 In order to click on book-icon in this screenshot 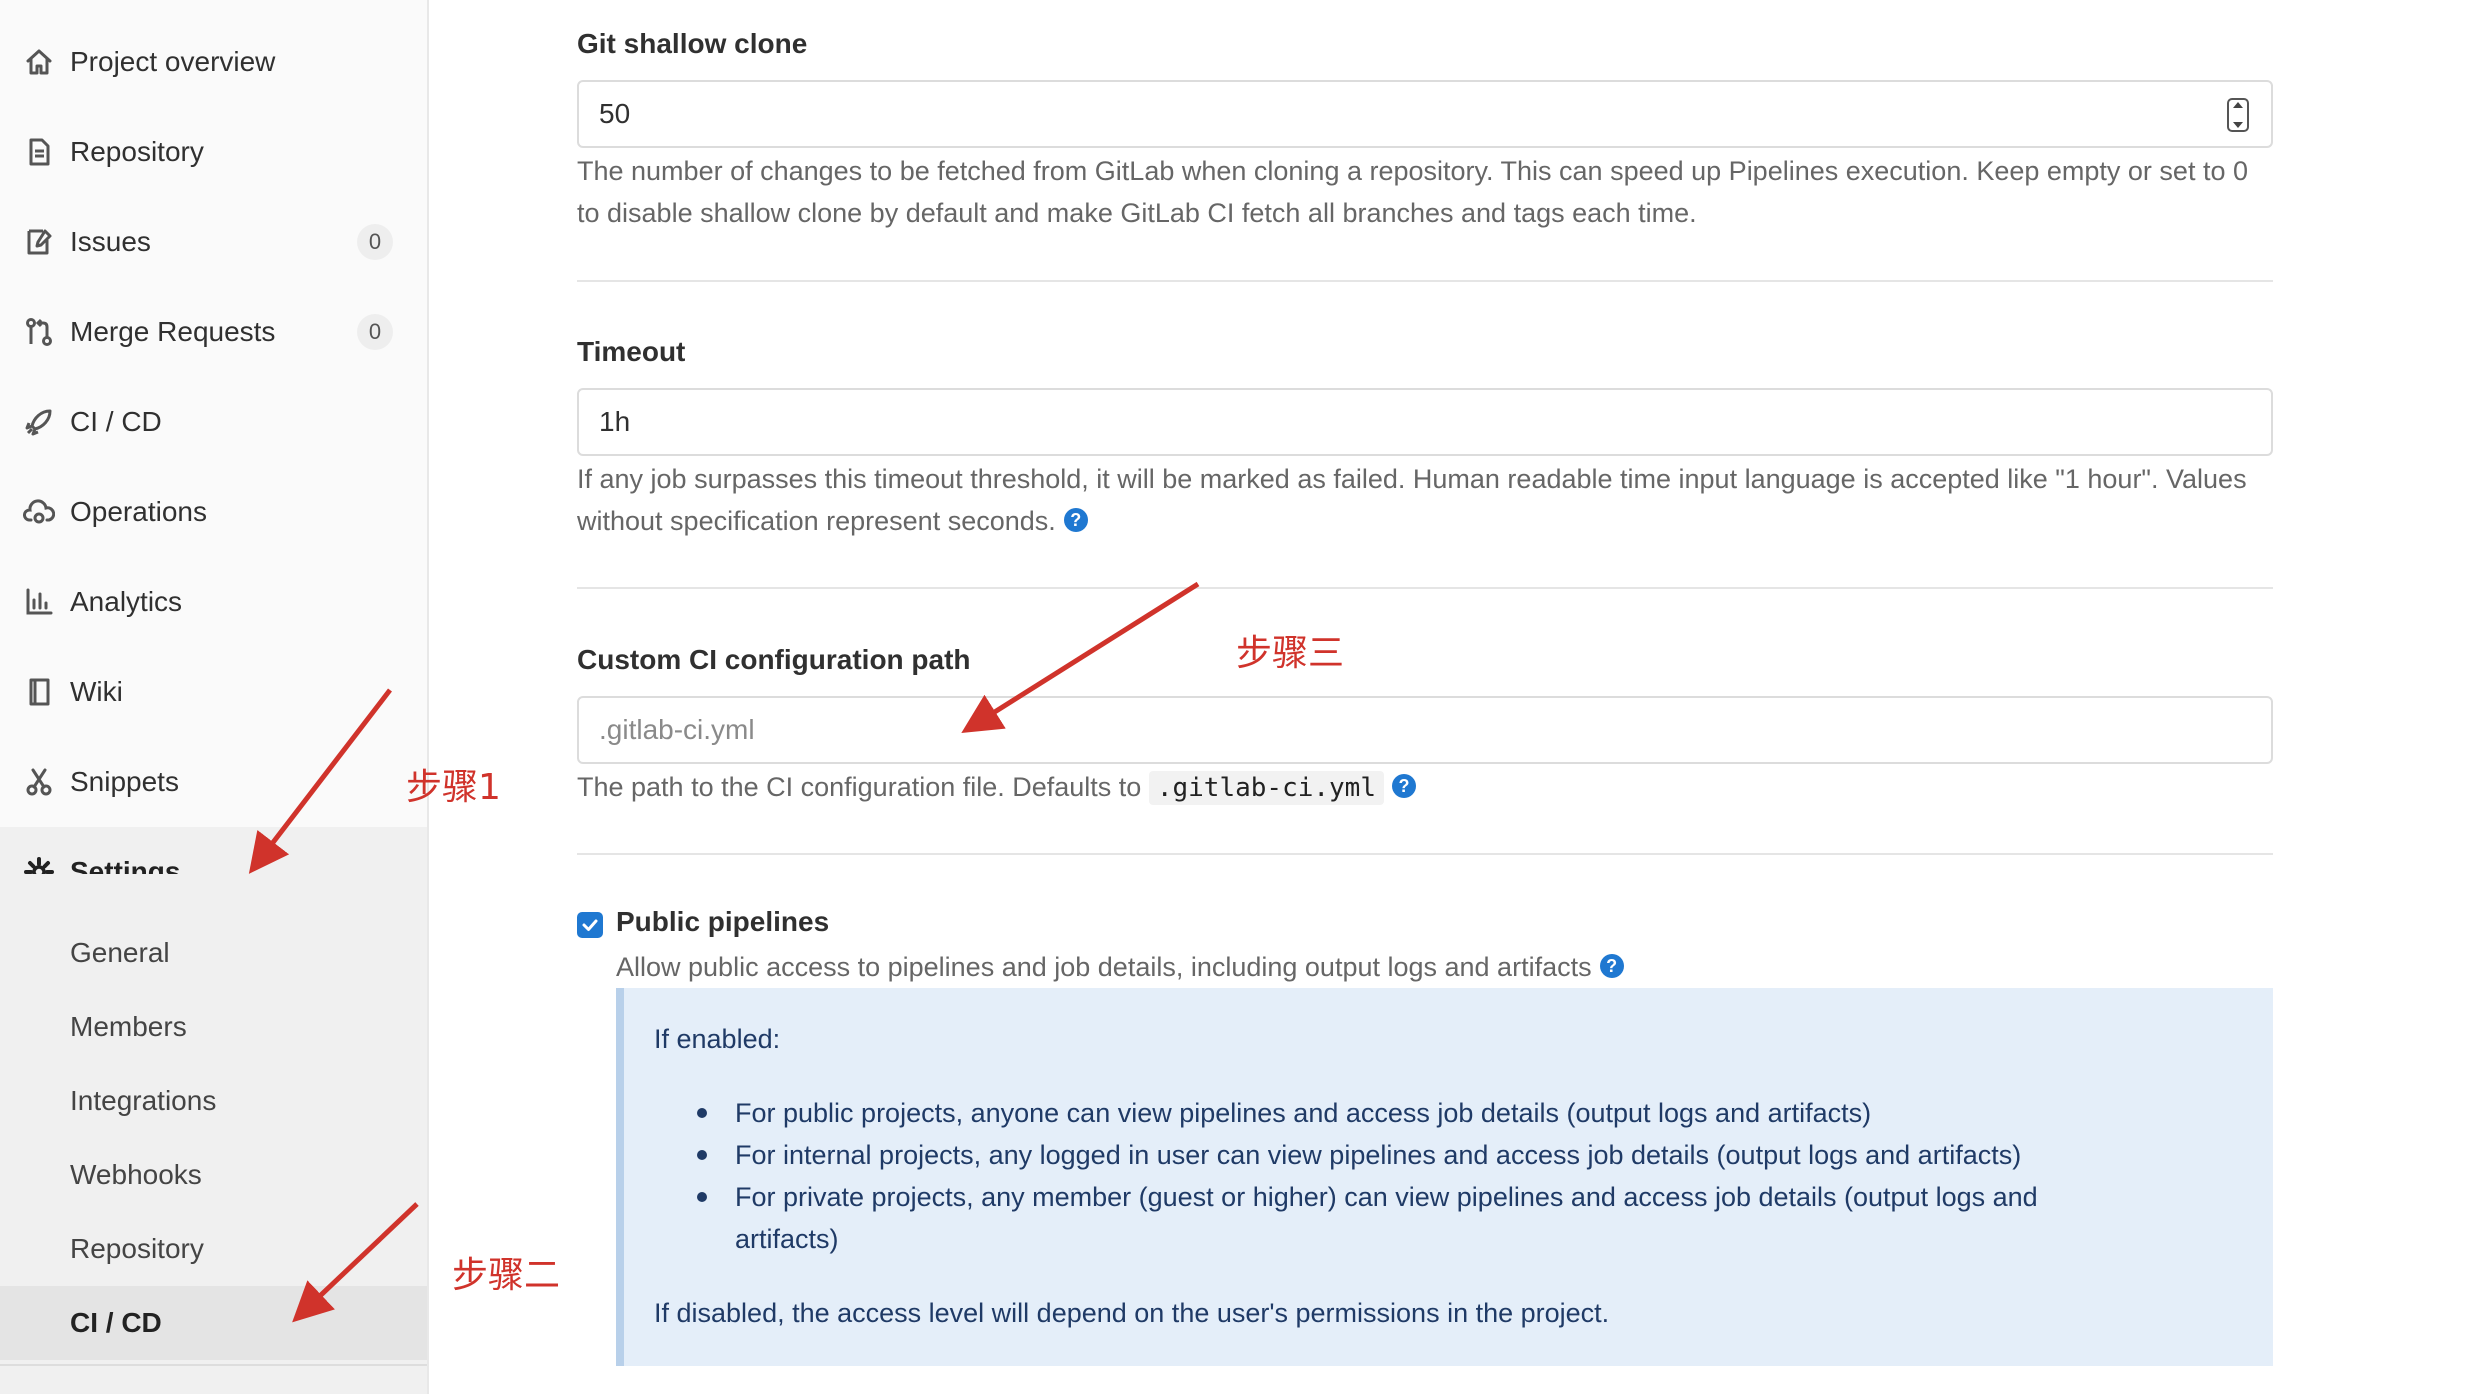, I will do `click(39, 692)`.